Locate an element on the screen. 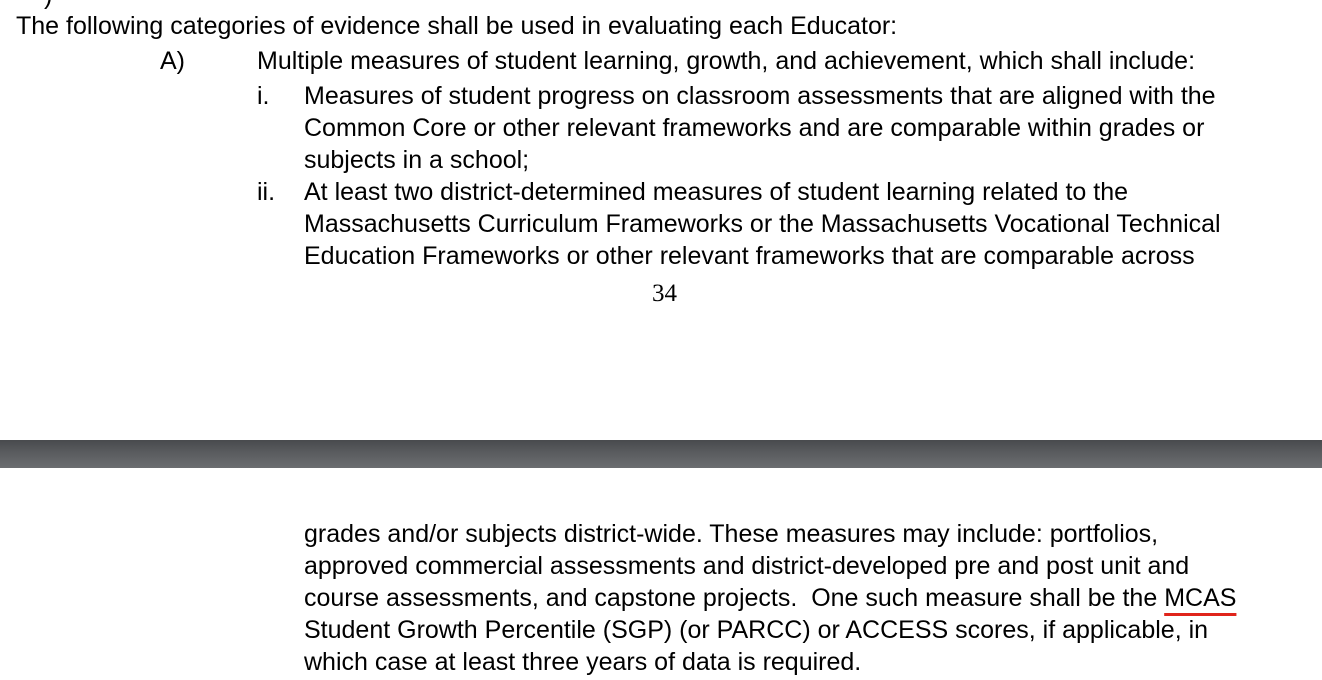 Image resolution: width=1322 pixels, height=680 pixels. cut-off-text: ) is located at coordinates (48, 4).